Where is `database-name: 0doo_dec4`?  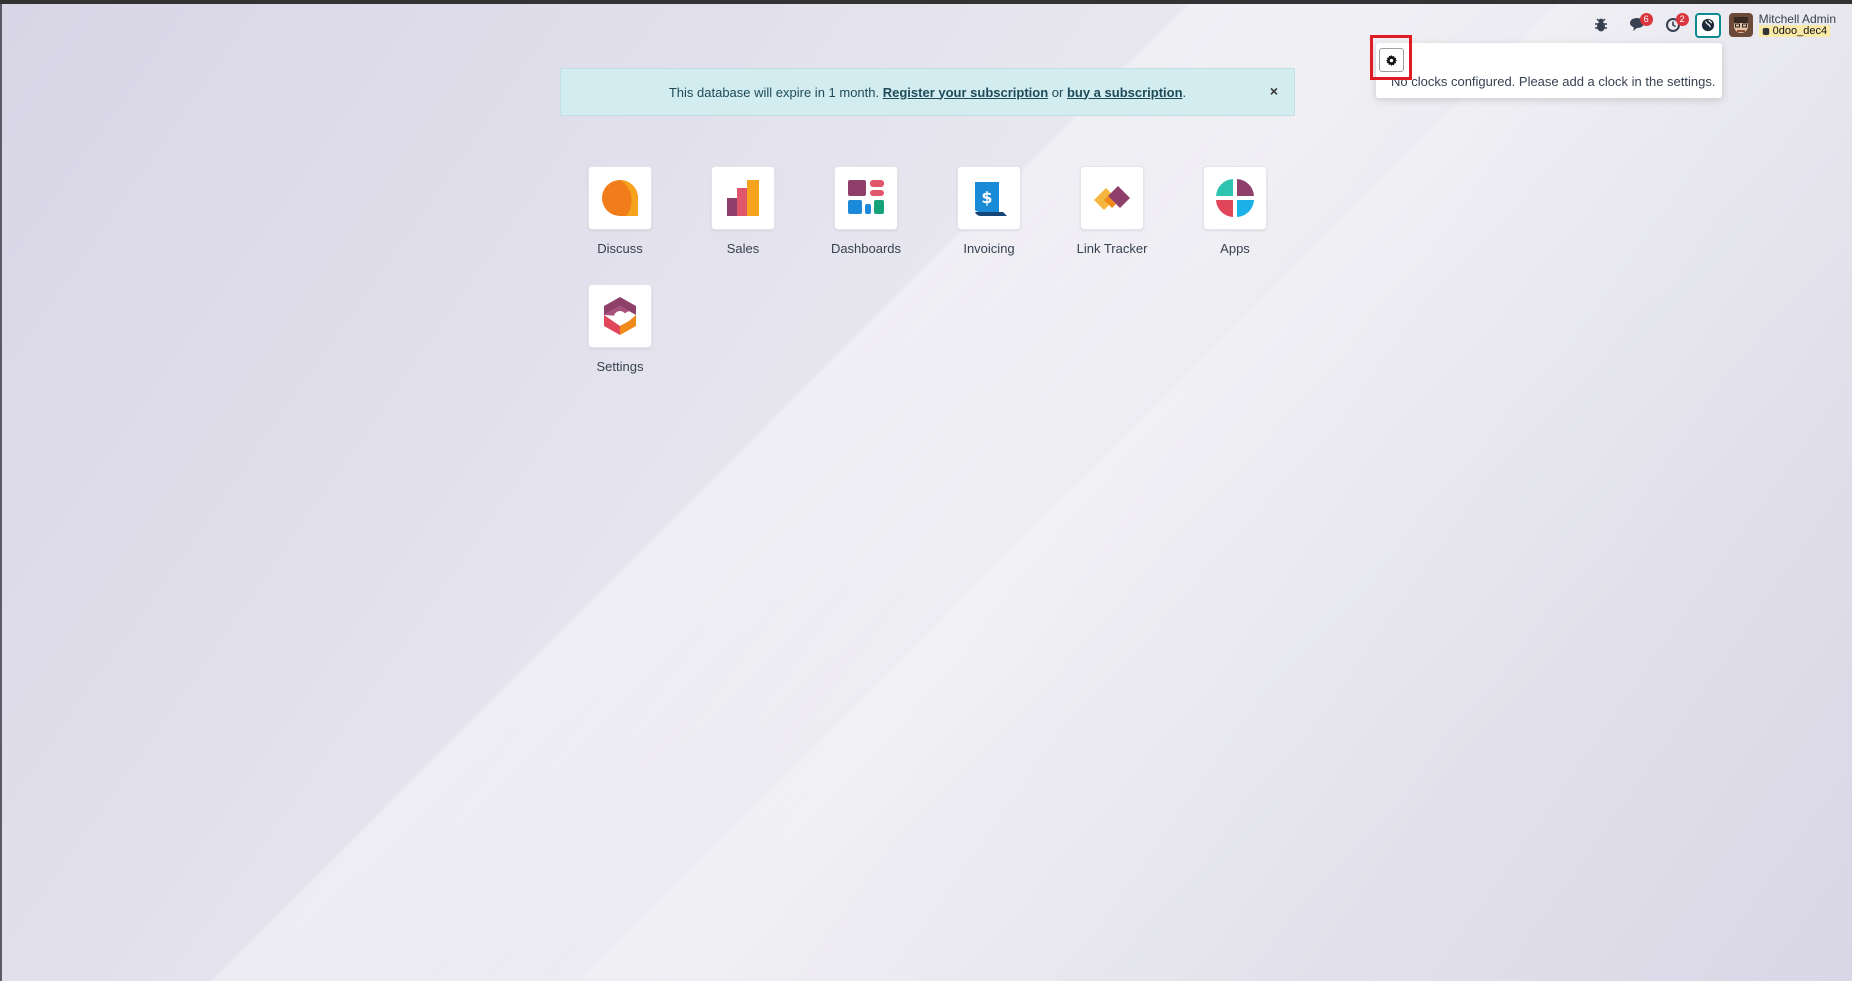 database-name: 0doo_dec4 is located at coordinates (1800, 31).